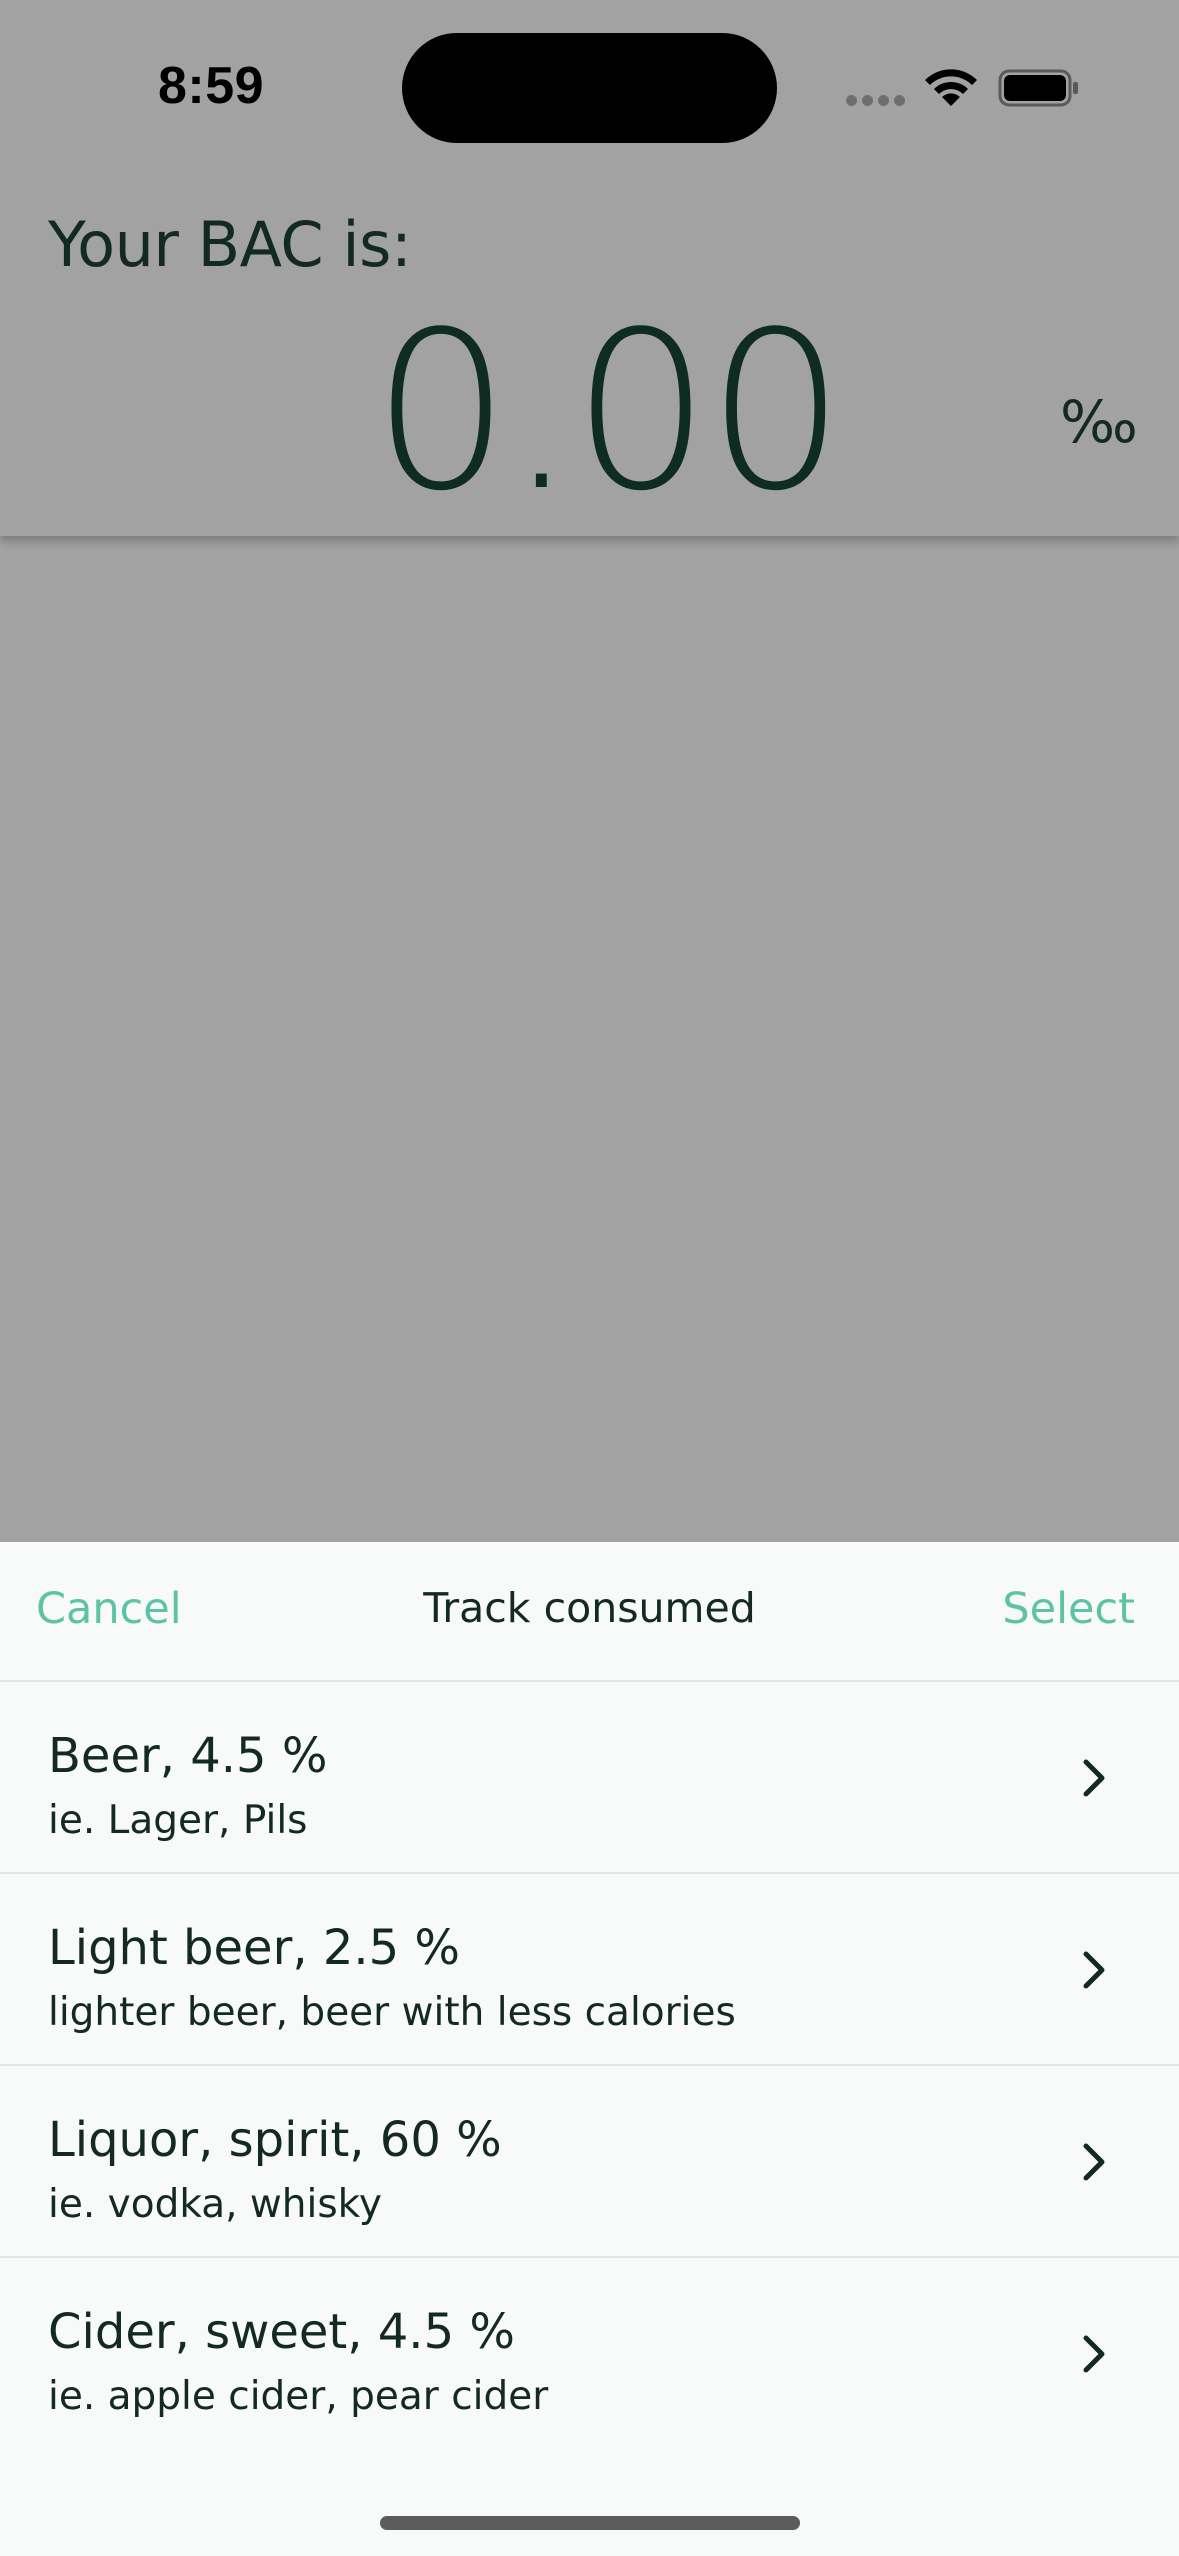 The width and height of the screenshot is (1179, 2556). Describe the element at coordinates (590, 2523) in the screenshot. I see `home-indicator` at that location.